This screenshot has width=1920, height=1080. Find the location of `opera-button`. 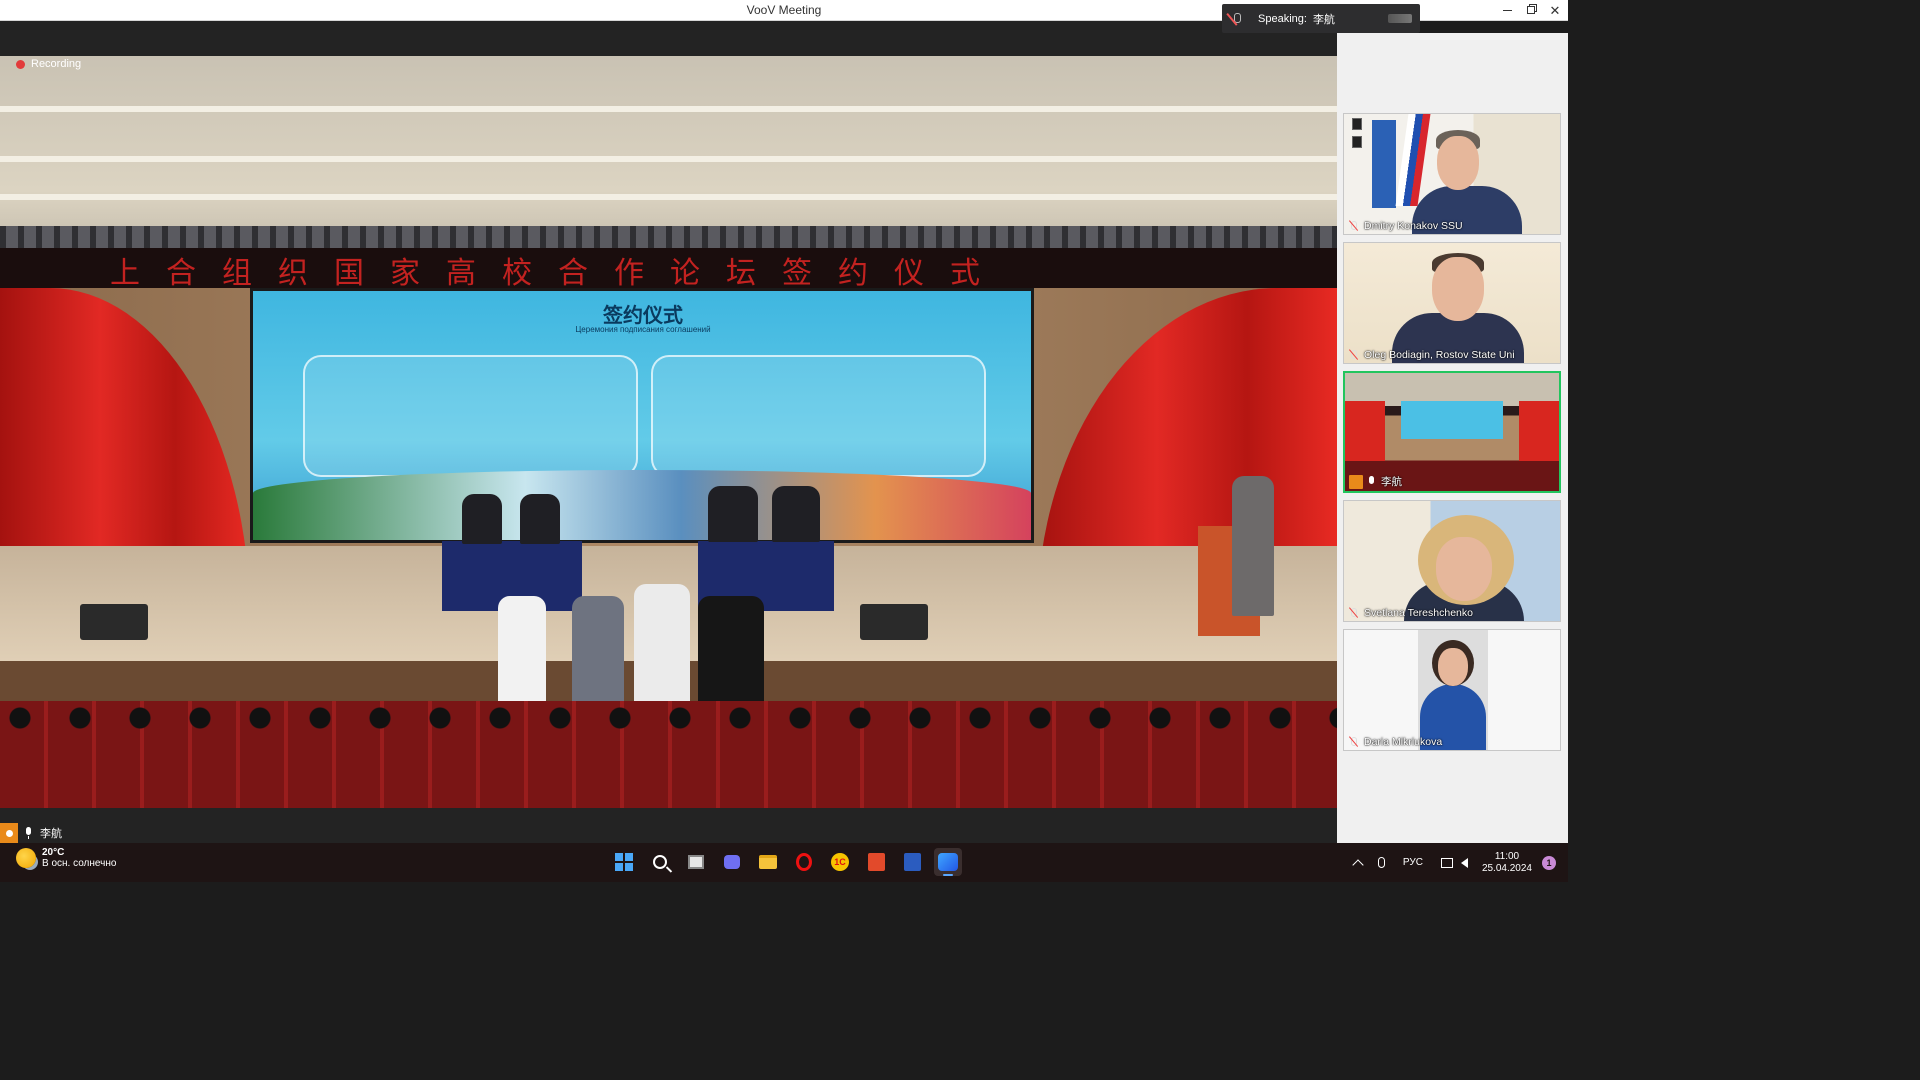

opera-button is located at coordinates (804, 862).